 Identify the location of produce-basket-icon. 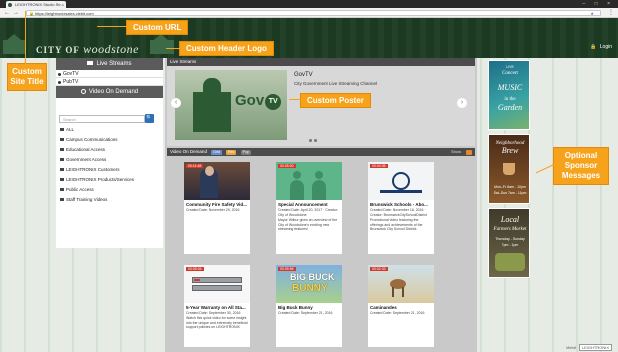
(510, 262).